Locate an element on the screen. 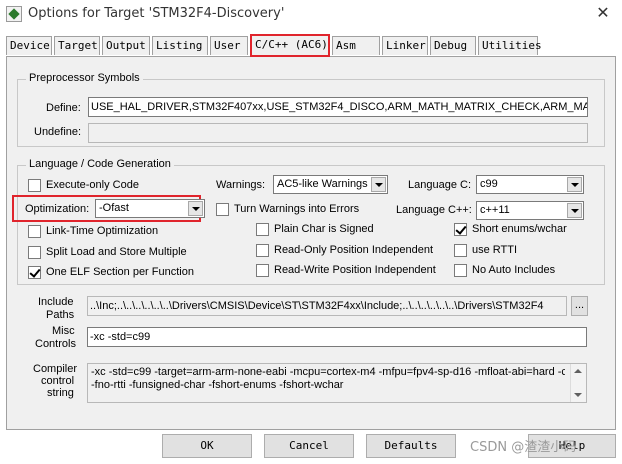  turn-warnings-box is located at coordinates (222, 209).